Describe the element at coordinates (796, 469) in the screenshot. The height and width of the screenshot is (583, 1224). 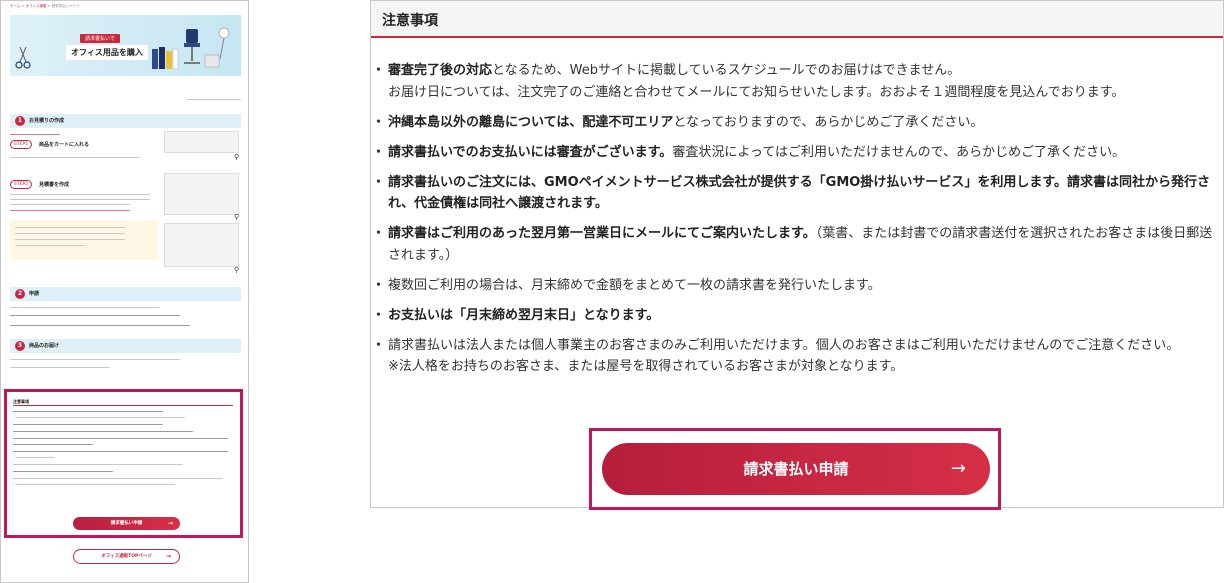
I see `invoice-payment-apply-button: 請求書払い申請 →` at that location.